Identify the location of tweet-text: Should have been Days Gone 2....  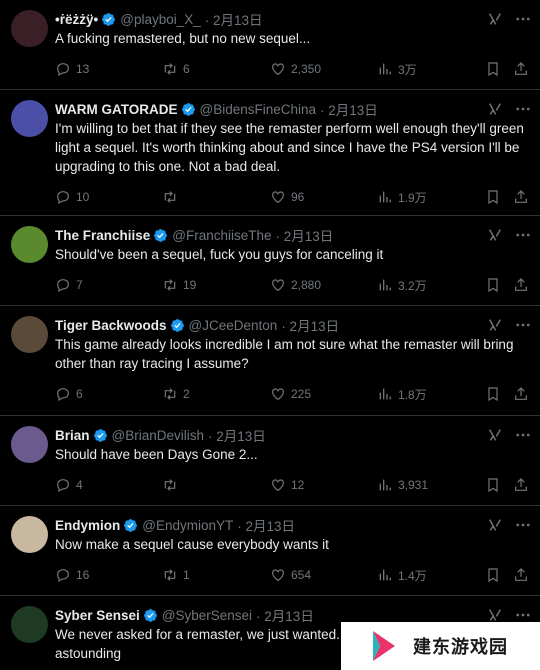
(156, 454).